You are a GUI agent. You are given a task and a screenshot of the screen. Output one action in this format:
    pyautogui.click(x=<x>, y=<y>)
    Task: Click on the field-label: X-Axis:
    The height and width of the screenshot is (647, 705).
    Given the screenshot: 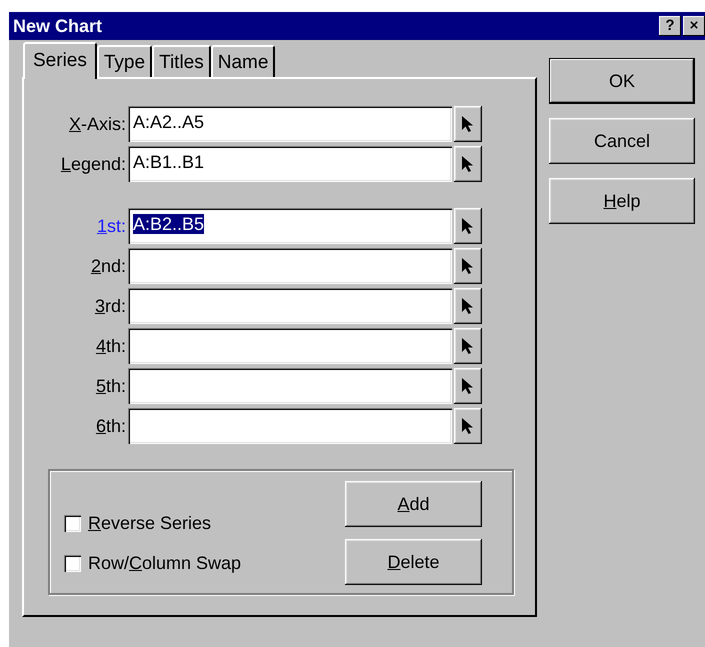 What is the action you would take?
    pyautogui.click(x=97, y=124)
    